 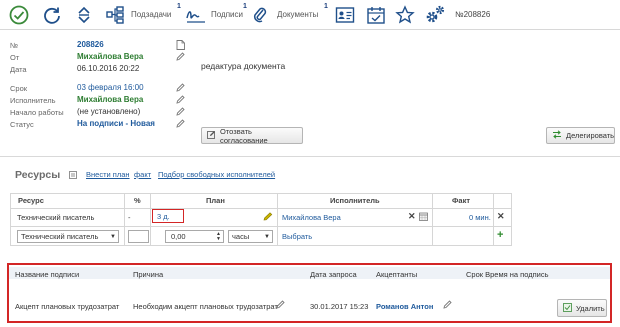 I want to click on unit-select-value: часы, so click(x=241, y=236).